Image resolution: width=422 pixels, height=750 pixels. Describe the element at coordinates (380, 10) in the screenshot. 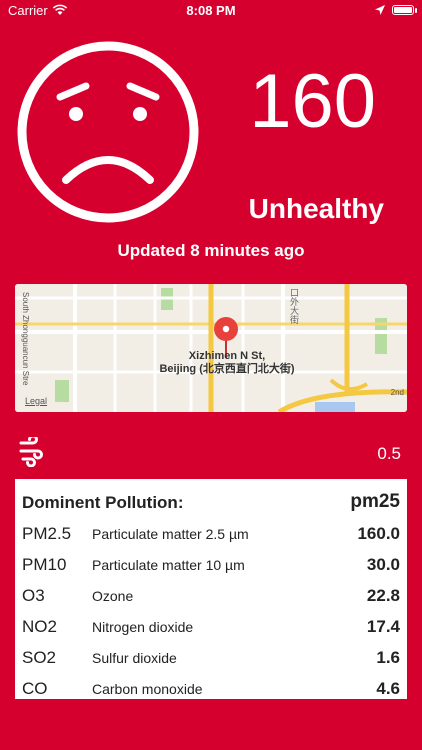

I see `location-arrow-icon` at that location.